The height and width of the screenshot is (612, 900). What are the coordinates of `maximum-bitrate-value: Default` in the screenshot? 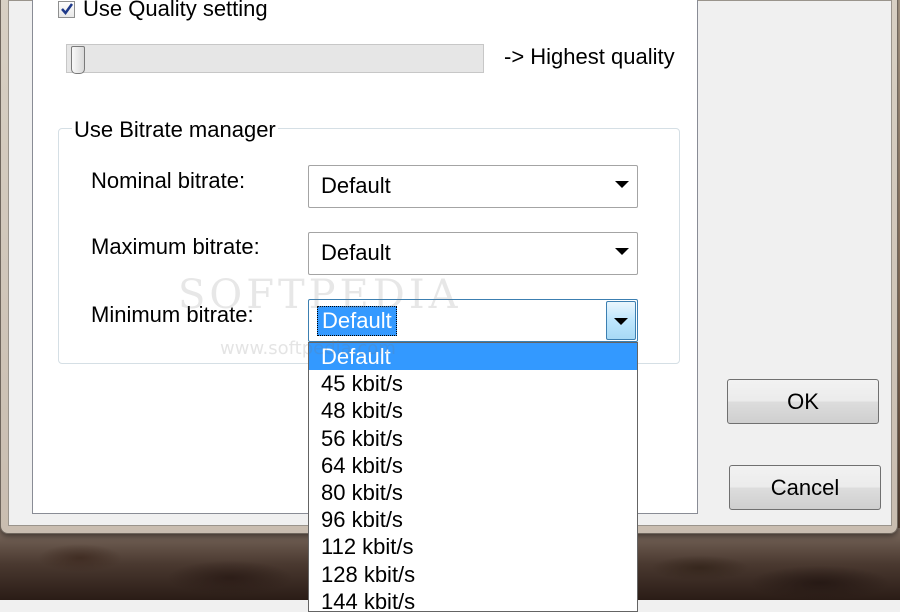 It's located at (356, 252).